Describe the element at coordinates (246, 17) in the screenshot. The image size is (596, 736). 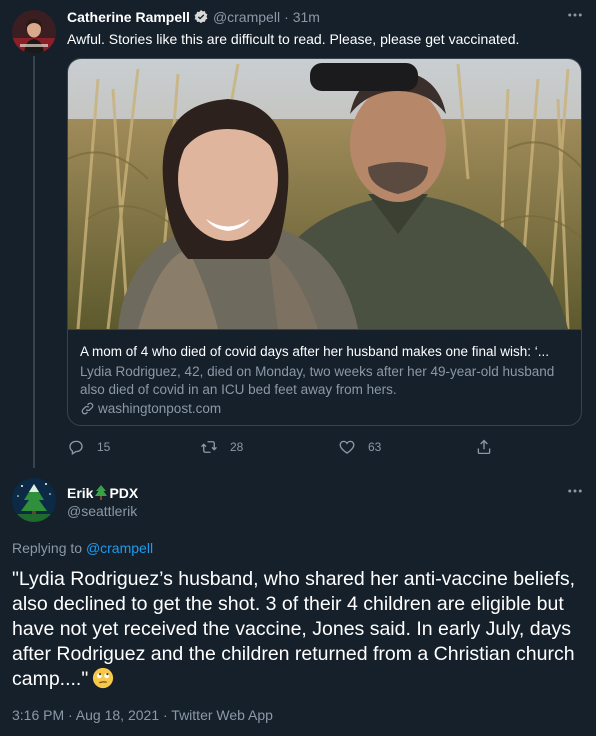
I see `author-handle: @crampell` at that location.